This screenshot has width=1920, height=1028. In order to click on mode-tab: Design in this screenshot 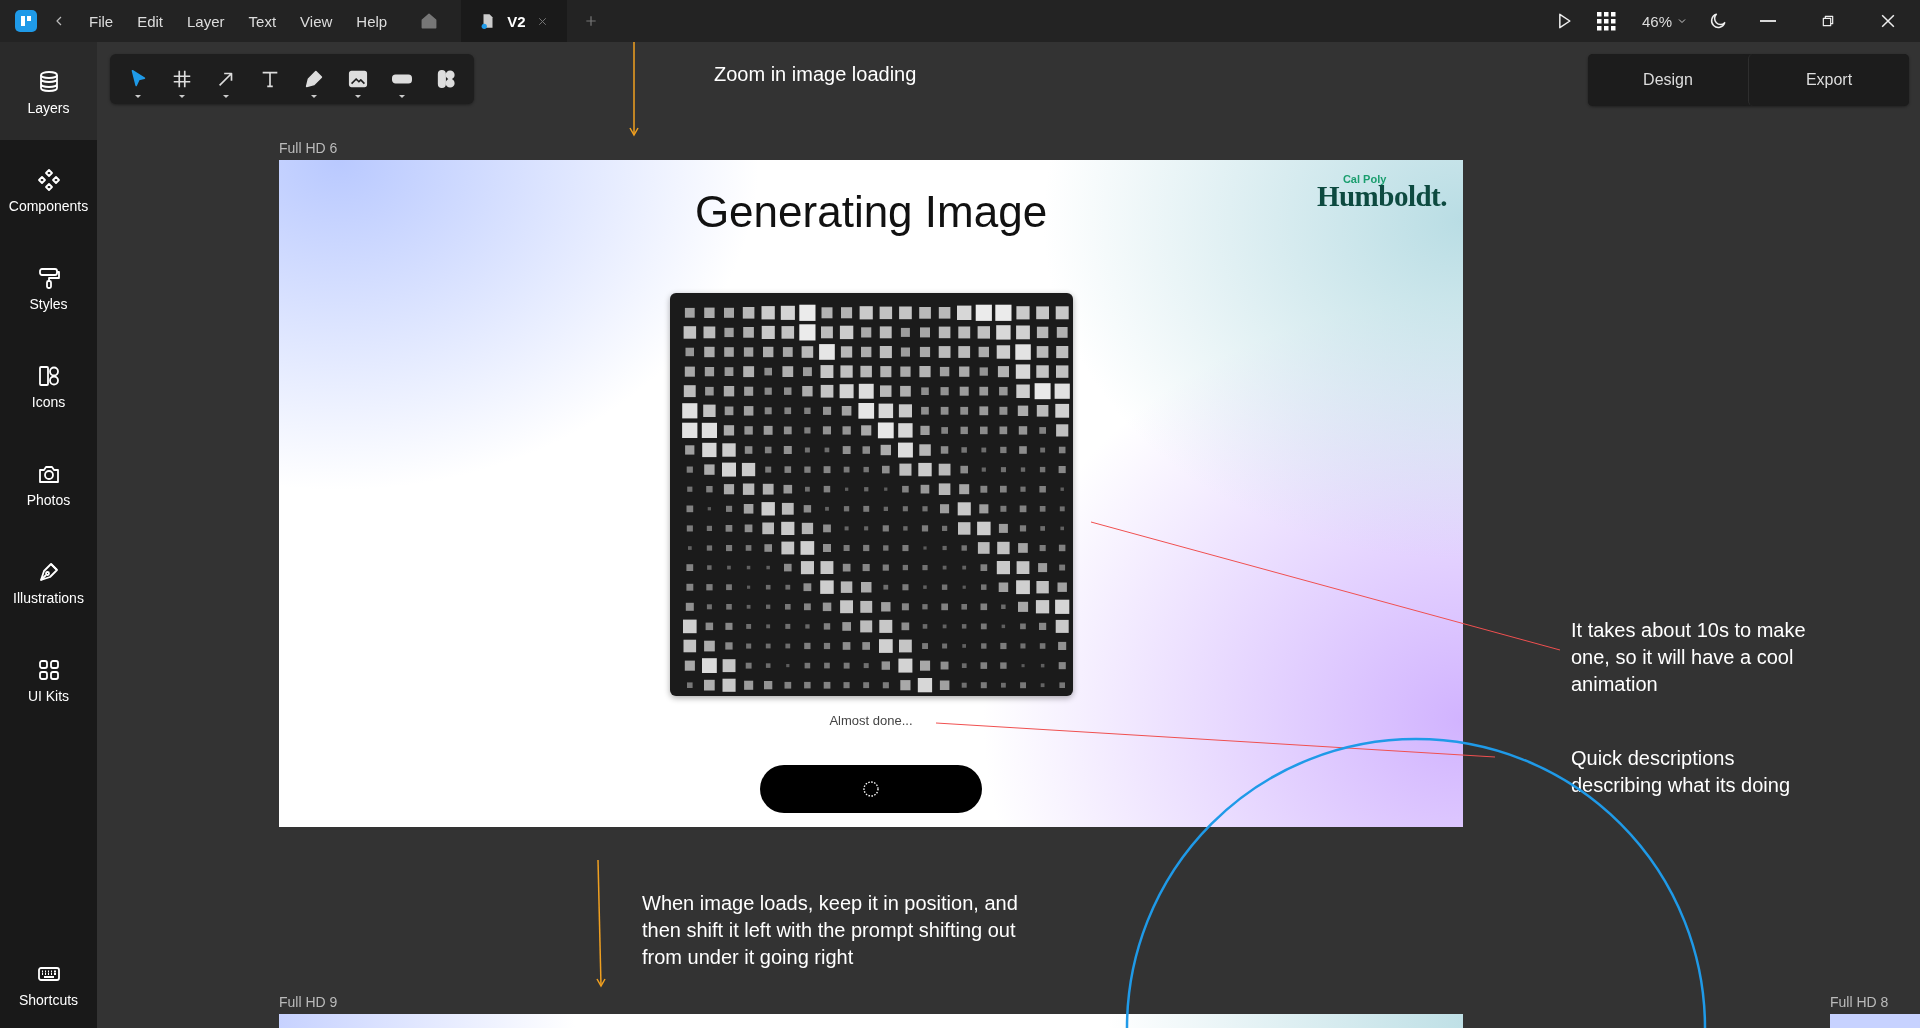, I will do `click(1668, 80)`.